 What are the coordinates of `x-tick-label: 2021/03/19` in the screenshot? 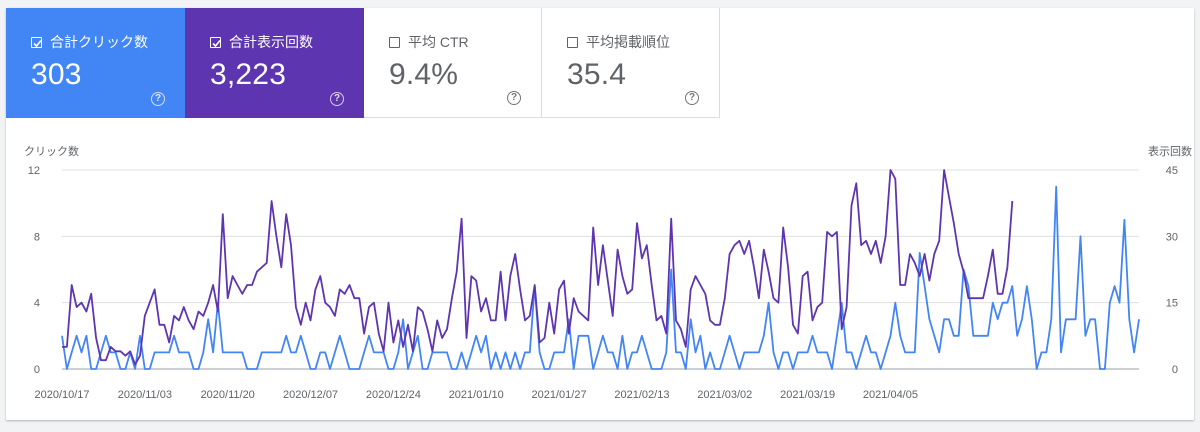 It's located at (807, 395).